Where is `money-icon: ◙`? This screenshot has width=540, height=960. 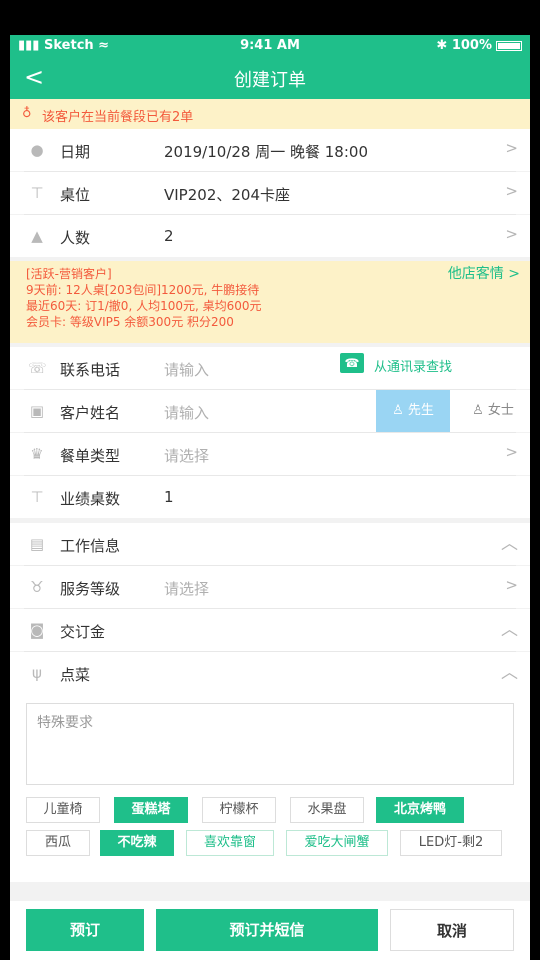 money-icon: ◙ is located at coordinates (37, 630).